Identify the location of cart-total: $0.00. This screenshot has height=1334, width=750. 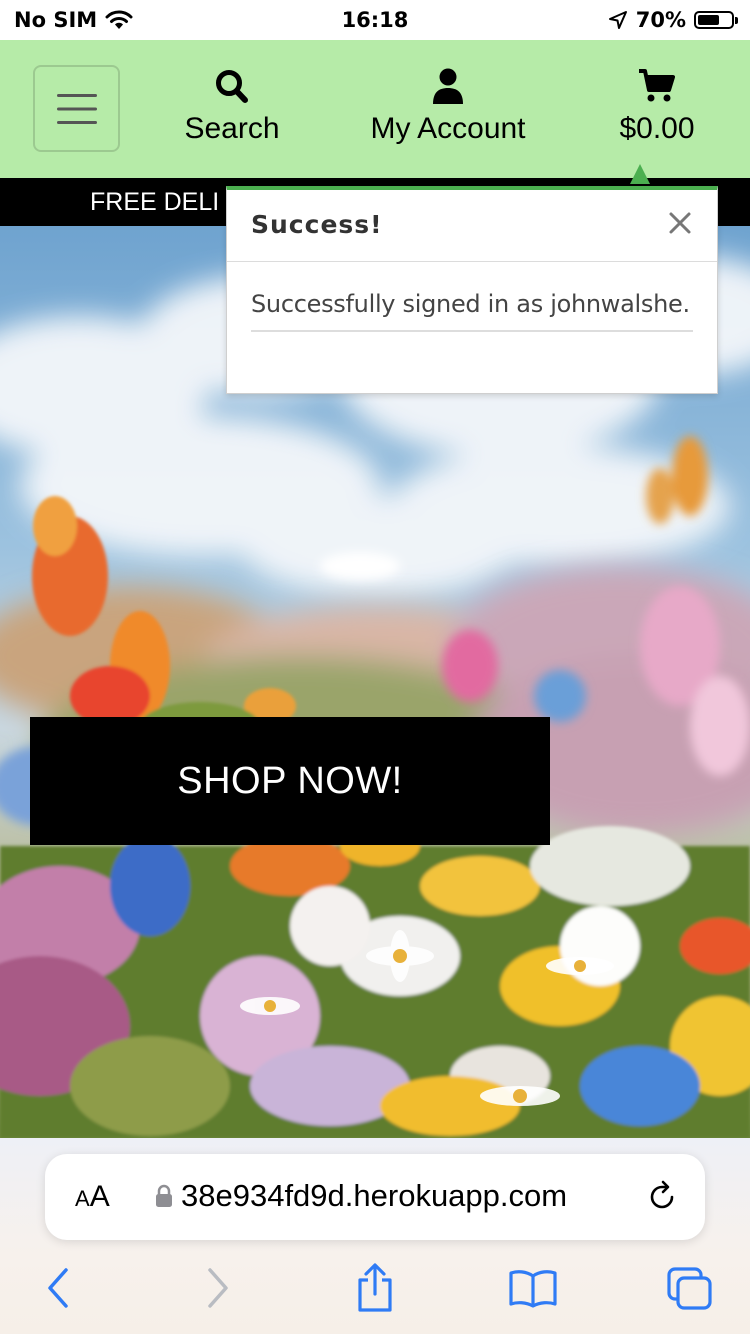
(657, 128).